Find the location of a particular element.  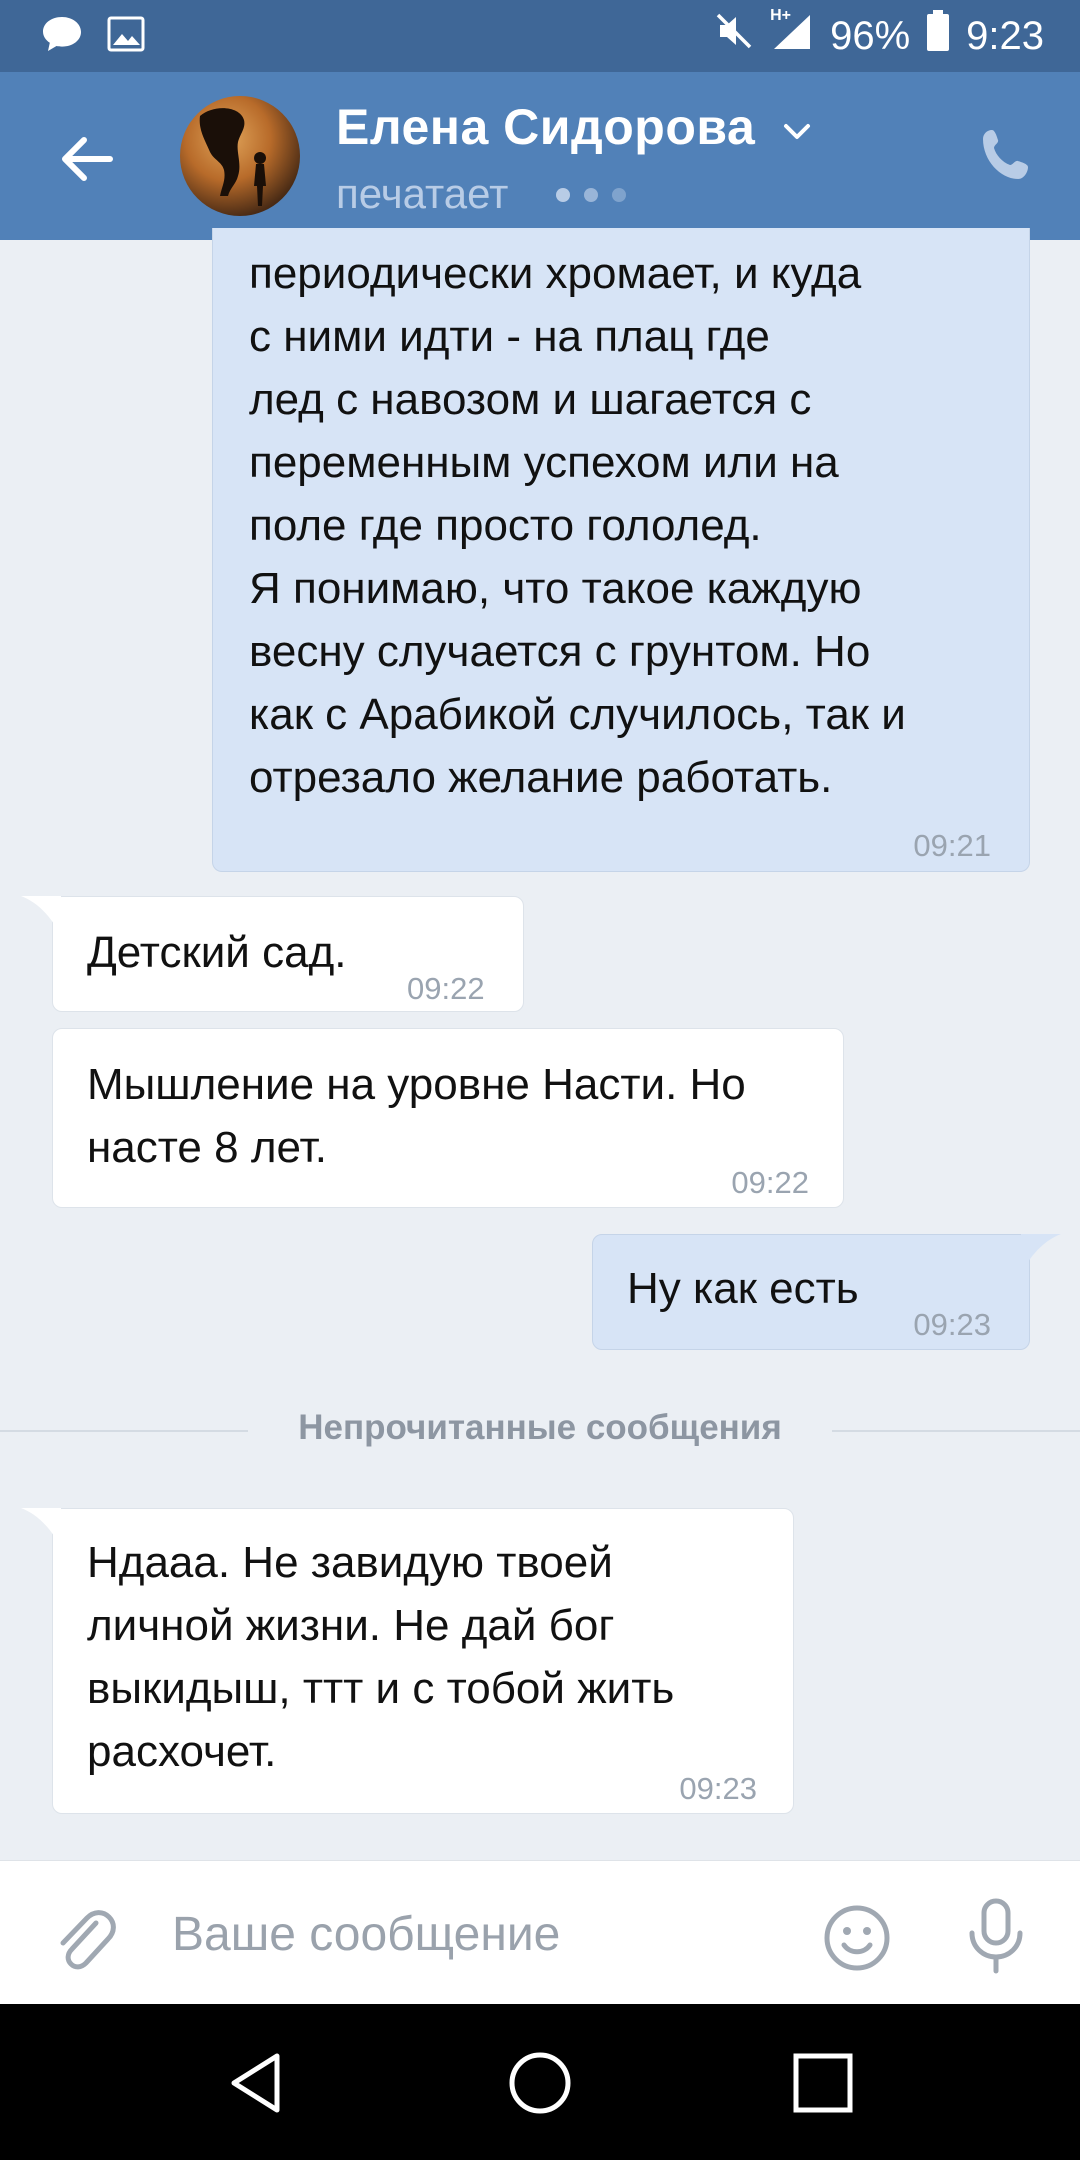

unread-messages-divider: Непрочитанные сообщения is located at coordinates (540, 1430).